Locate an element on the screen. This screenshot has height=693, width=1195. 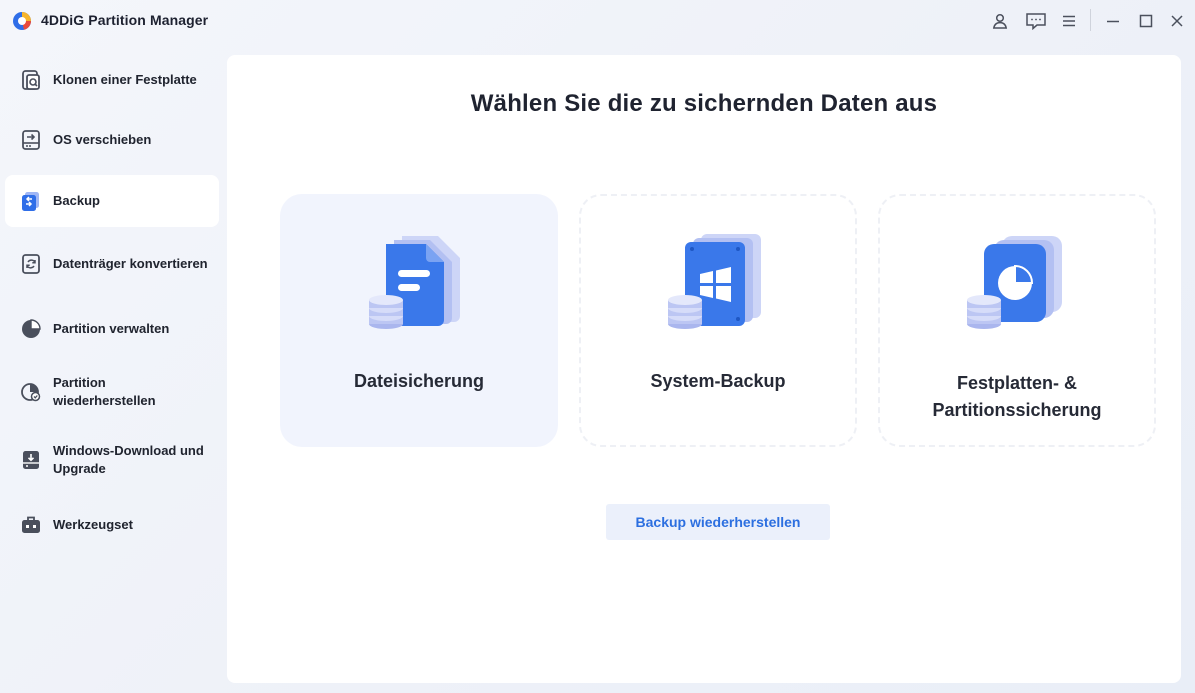
toolbox-icon is located at coordinates (31, 524).